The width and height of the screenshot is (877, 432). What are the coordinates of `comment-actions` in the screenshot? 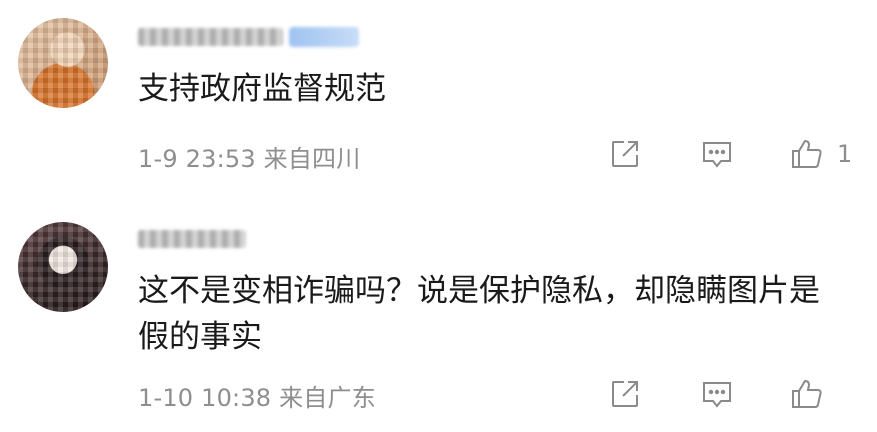 It's located at (730, 394).